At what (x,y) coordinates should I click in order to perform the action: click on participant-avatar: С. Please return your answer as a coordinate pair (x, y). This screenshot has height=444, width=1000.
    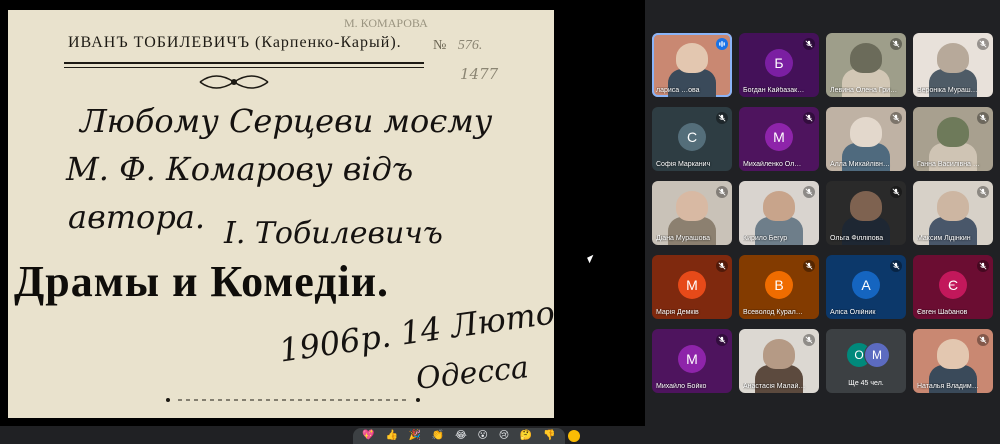
    Looking at the image, I should click on (692, 137).